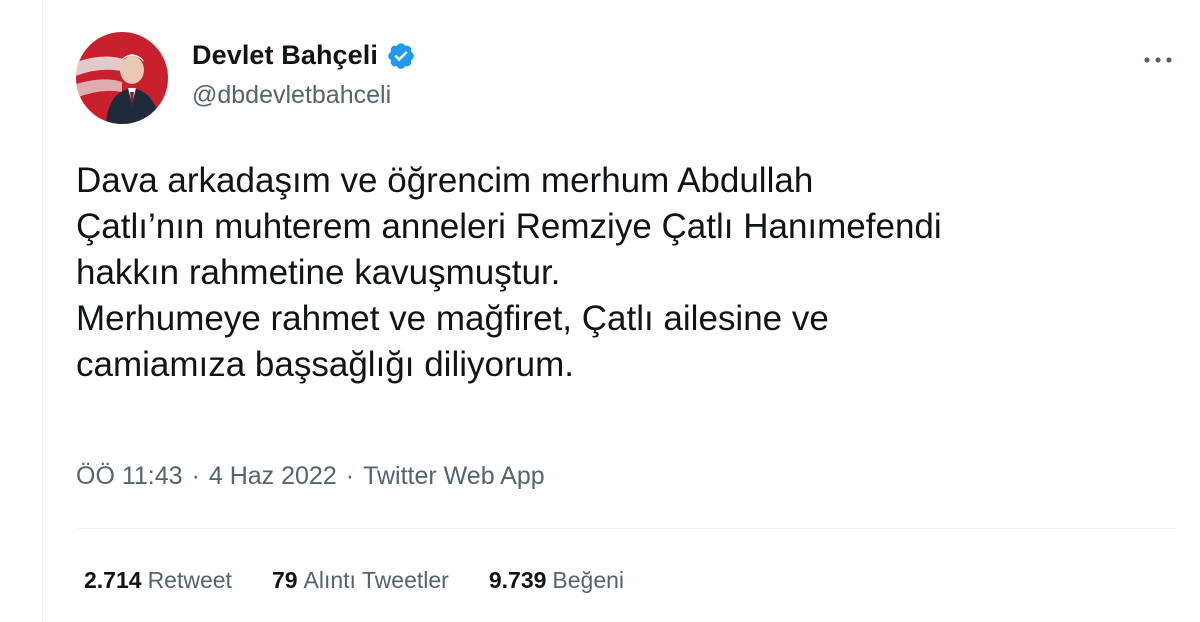 Image resolution: width=1200 pixels, height=622 pixels. I want to click on author-display-name: Devlet Bahçeli, so click(285, 55).